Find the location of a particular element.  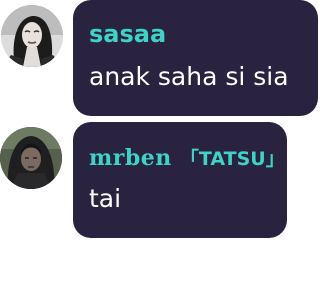

author-display-name: mrben is located at coordinates (130, 158).